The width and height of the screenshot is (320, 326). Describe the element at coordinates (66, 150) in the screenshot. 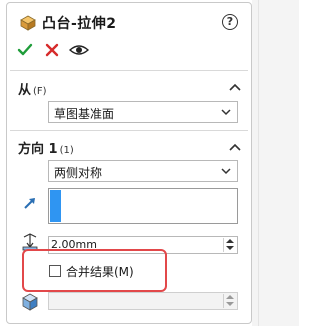

I see `section-direction1-key: (1)` at that location.